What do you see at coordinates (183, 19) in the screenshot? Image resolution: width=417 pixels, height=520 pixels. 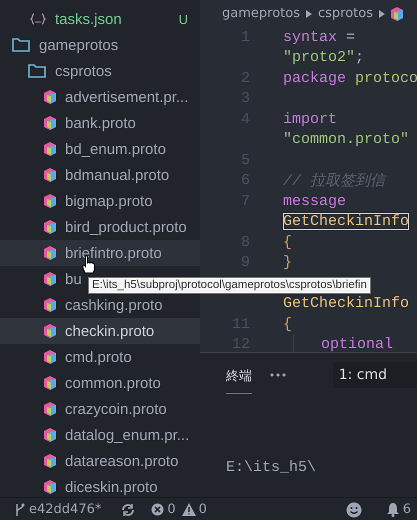 I see `status-label: U` at bounding box center [183, 19].